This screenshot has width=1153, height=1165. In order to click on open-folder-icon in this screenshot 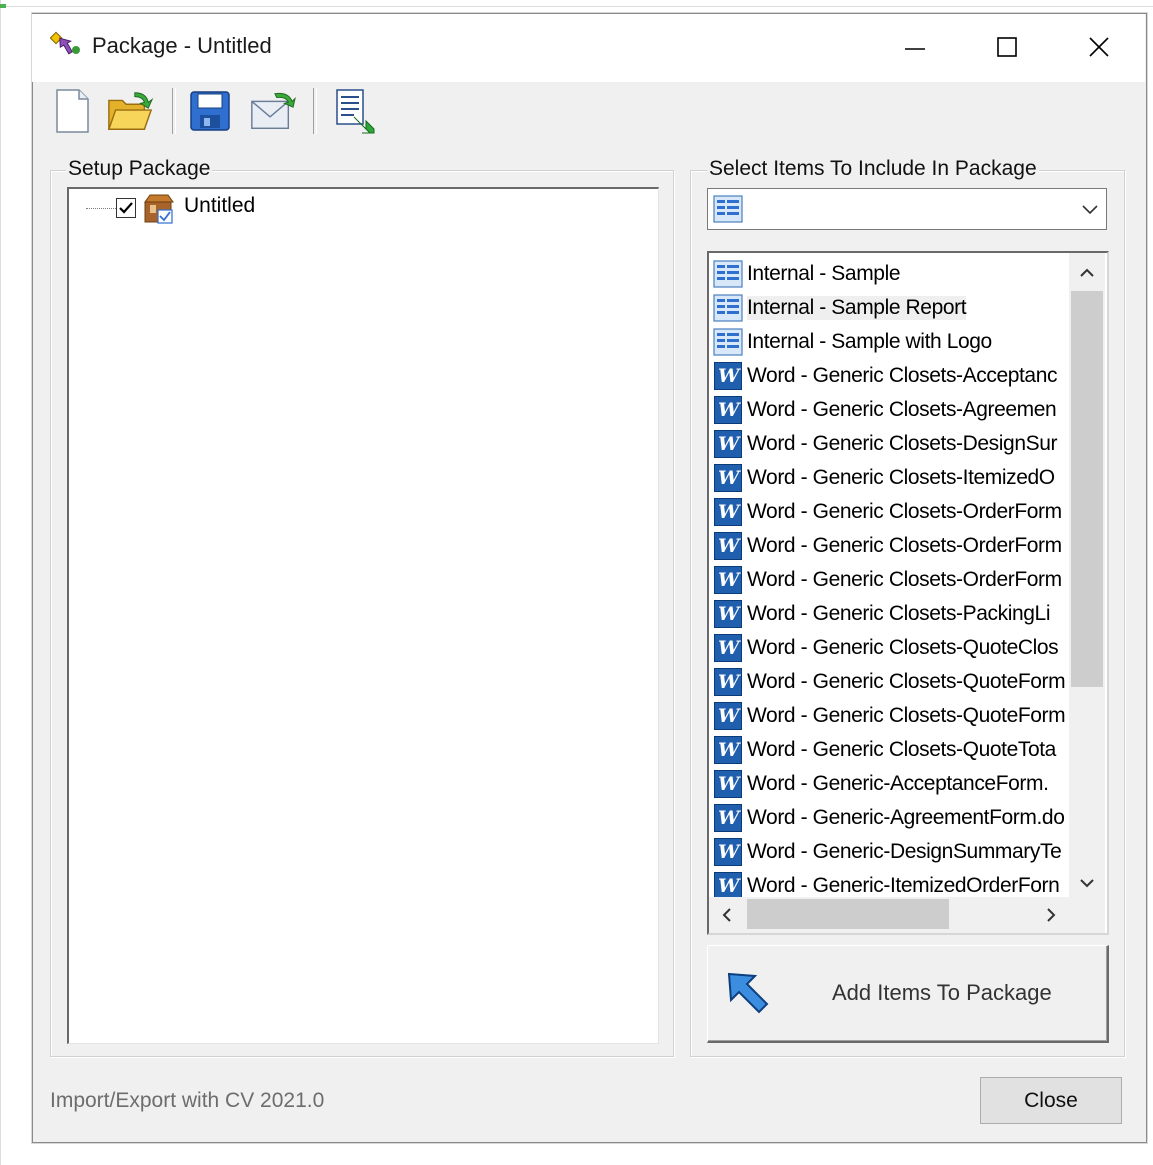, I will do `click(130, 111)`.